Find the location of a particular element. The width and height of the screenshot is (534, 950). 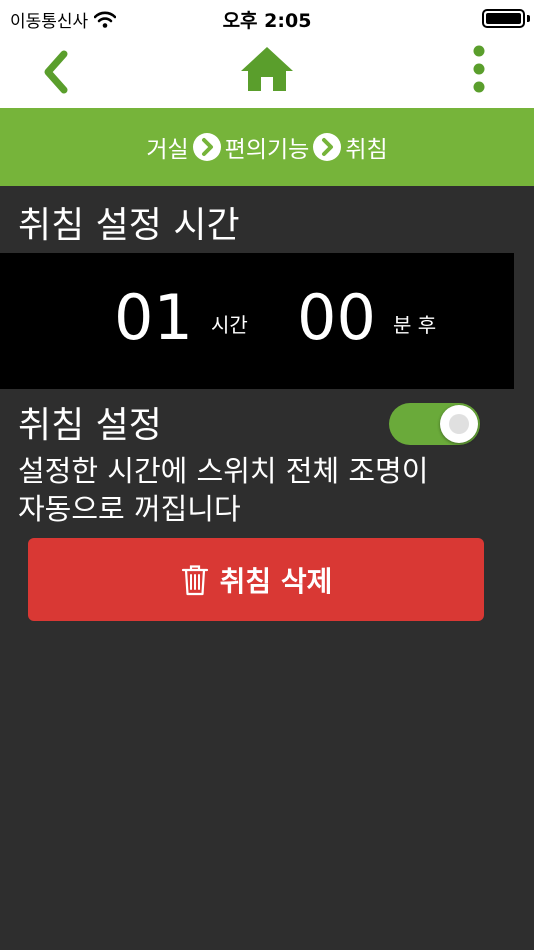

hours-value: 01 is located at coordinates (153, 317).